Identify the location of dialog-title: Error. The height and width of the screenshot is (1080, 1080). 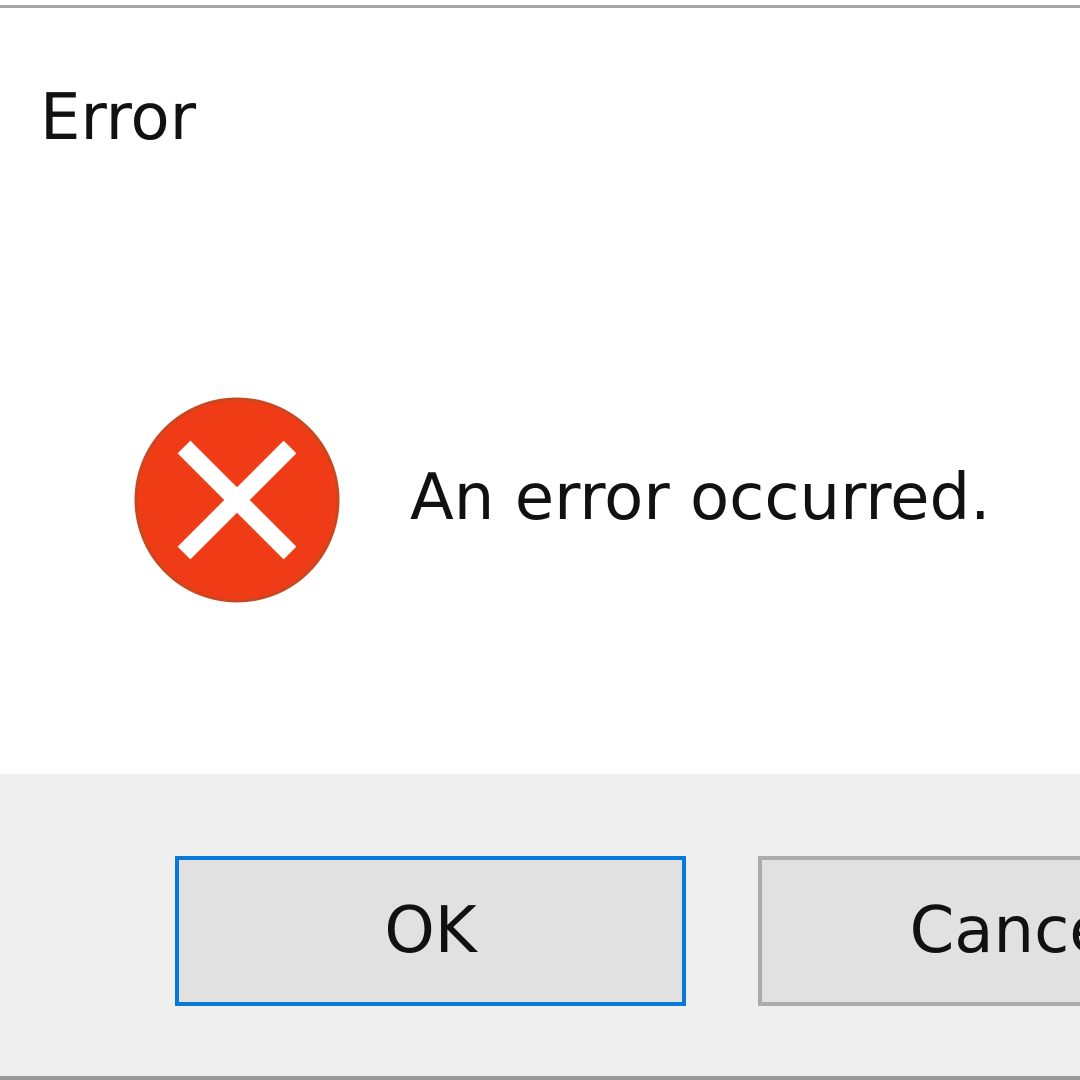
(118, 118).